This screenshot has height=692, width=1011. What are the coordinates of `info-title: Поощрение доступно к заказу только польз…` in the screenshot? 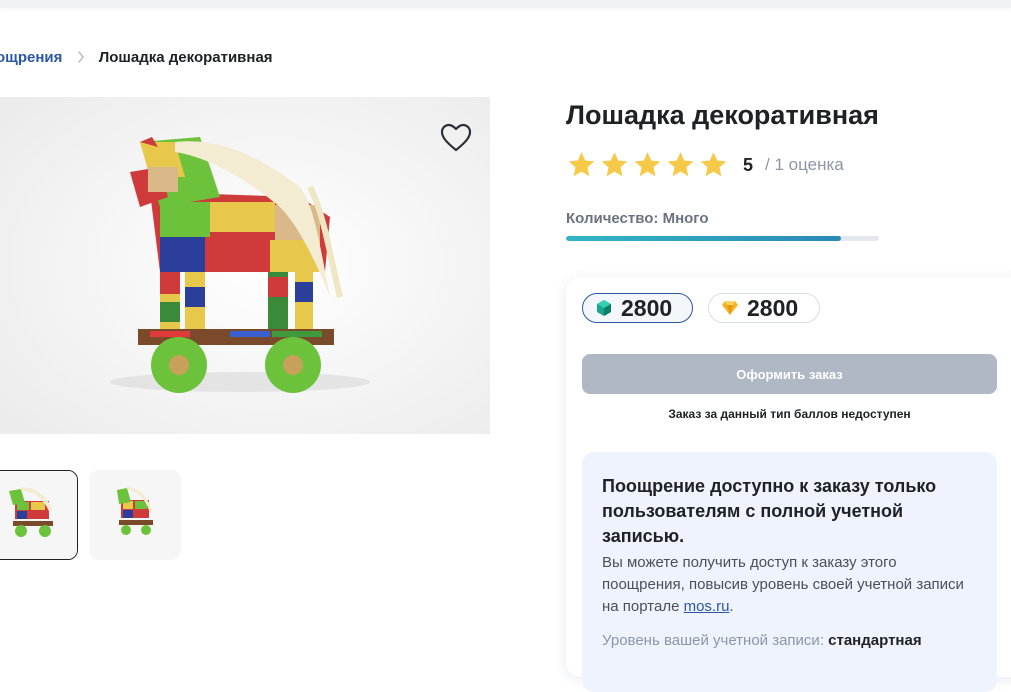 It's located at (769, 511).